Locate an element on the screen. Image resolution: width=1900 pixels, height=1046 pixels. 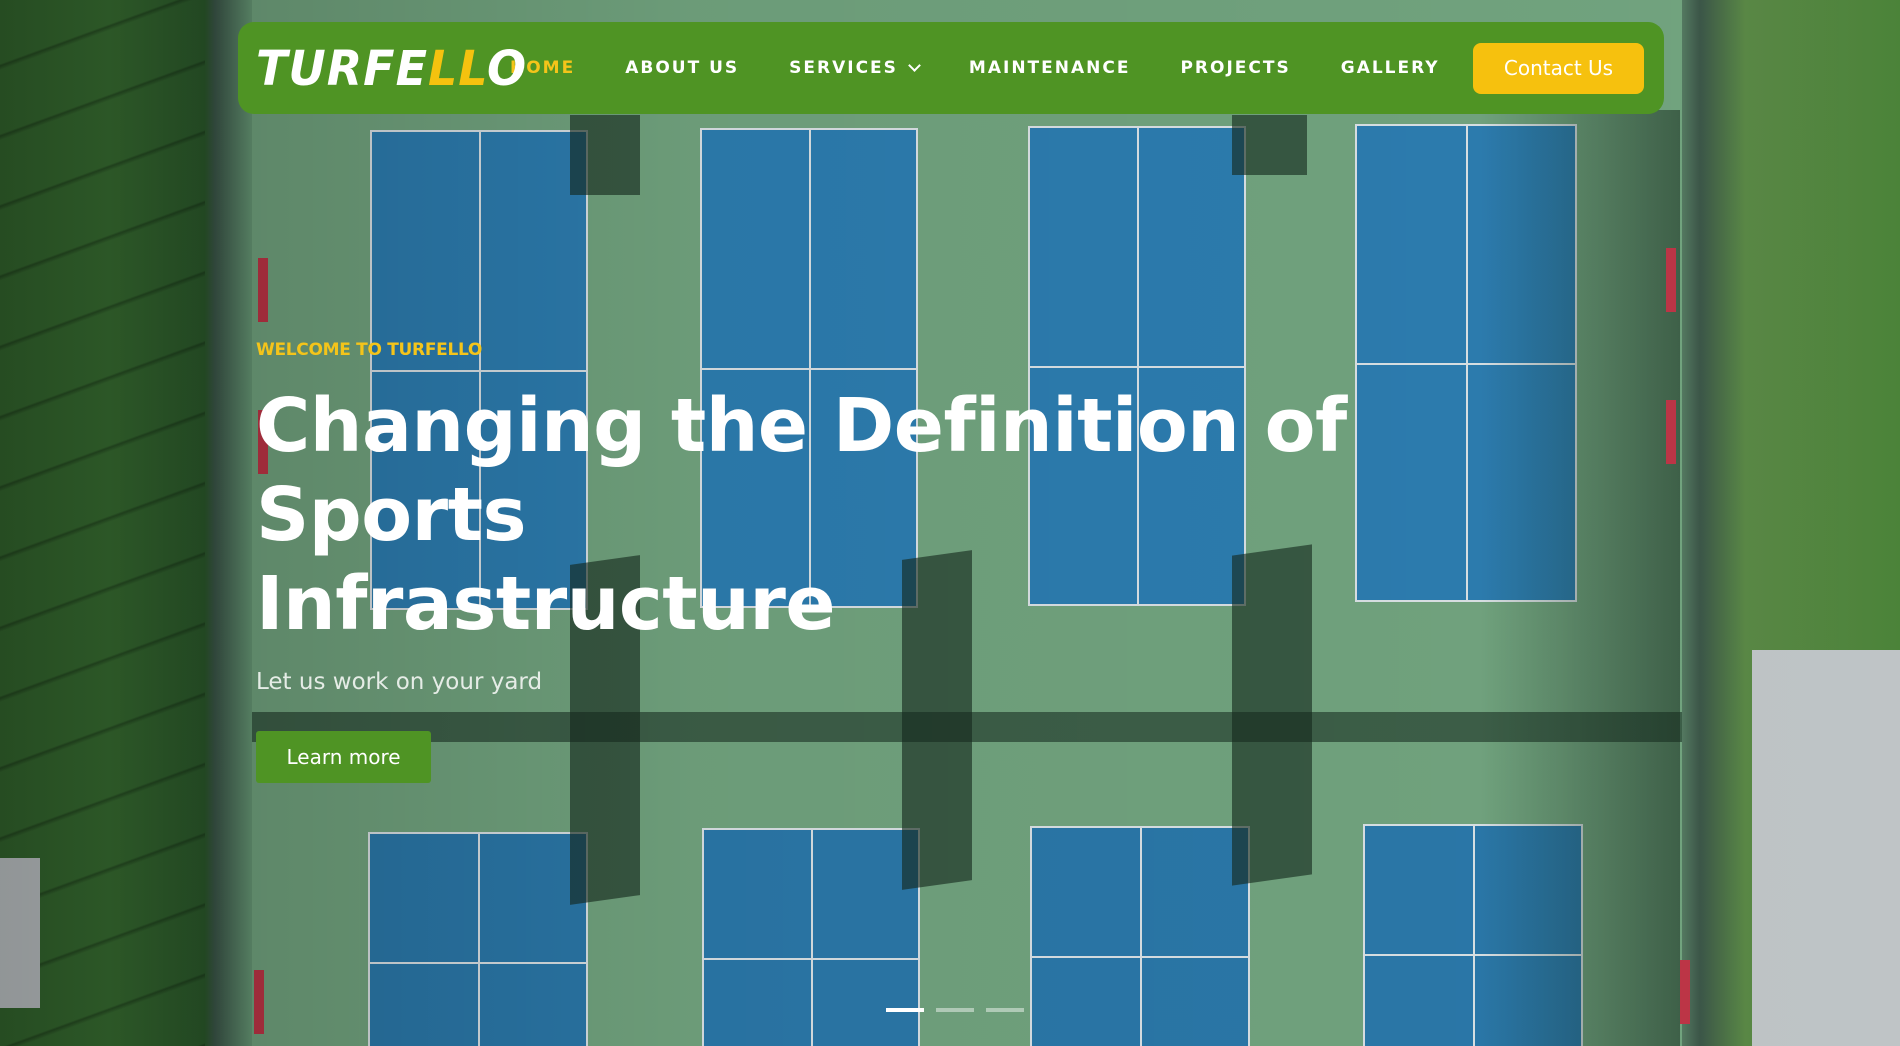
nav-item-gallery: GALLERY is located at coordinates (1390, 68).